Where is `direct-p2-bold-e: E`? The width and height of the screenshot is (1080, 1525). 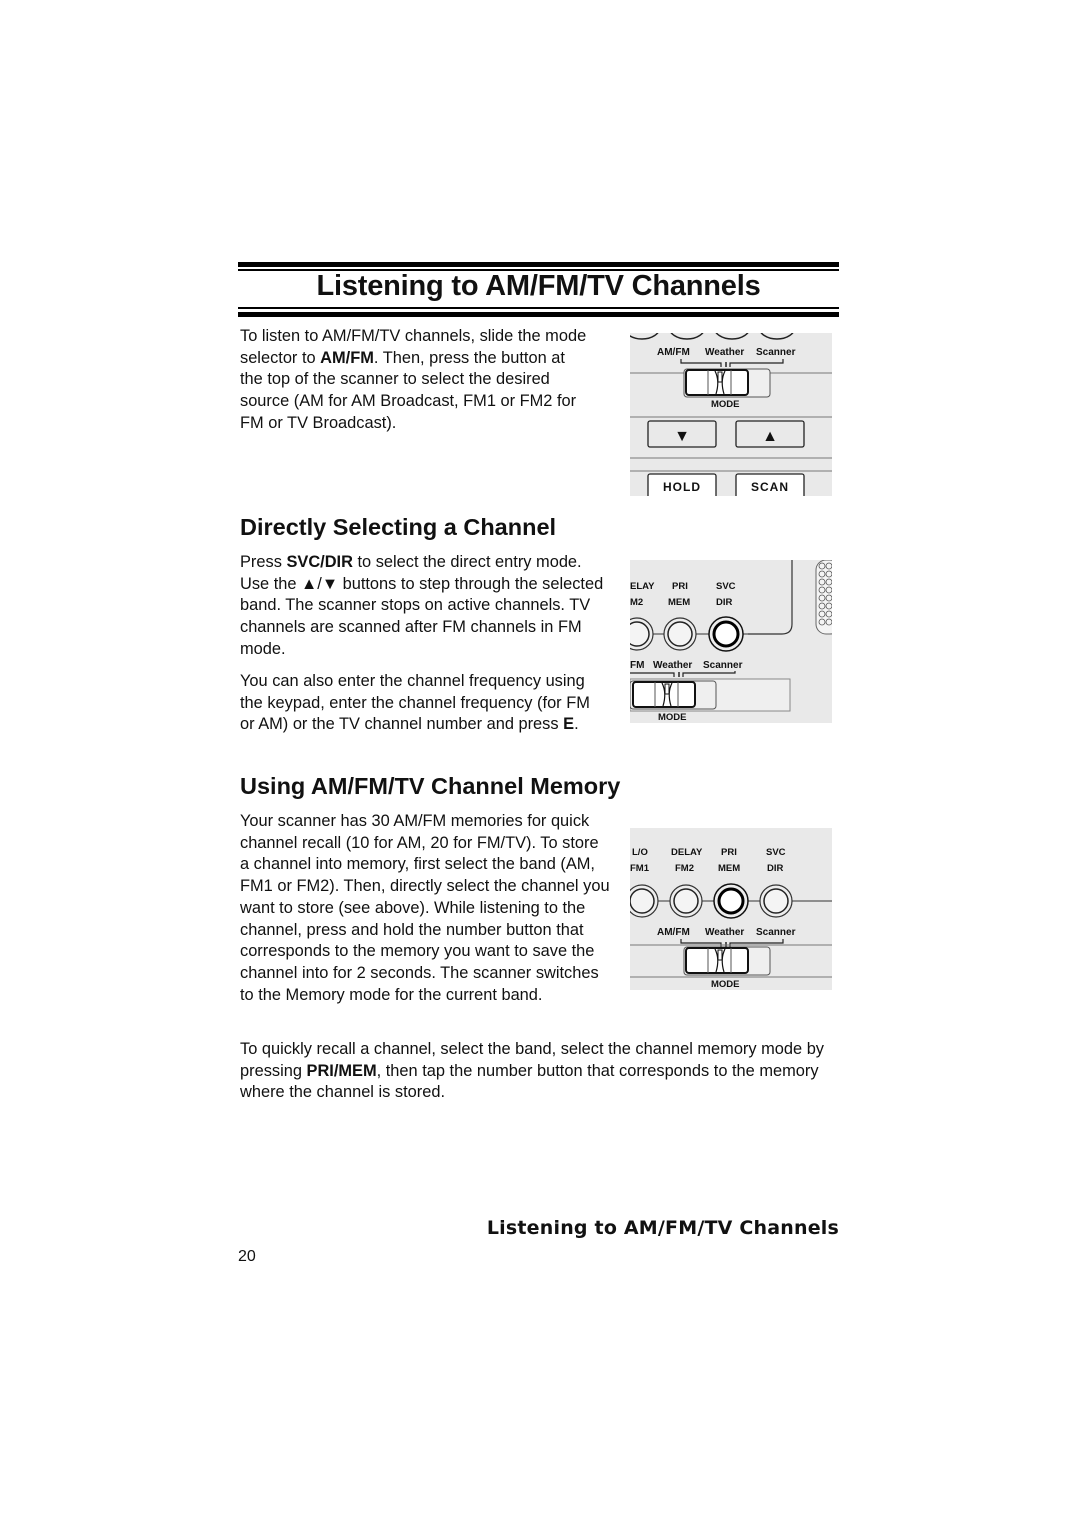
direct-p2-bold-e: E is located at coordinates (569, 724).